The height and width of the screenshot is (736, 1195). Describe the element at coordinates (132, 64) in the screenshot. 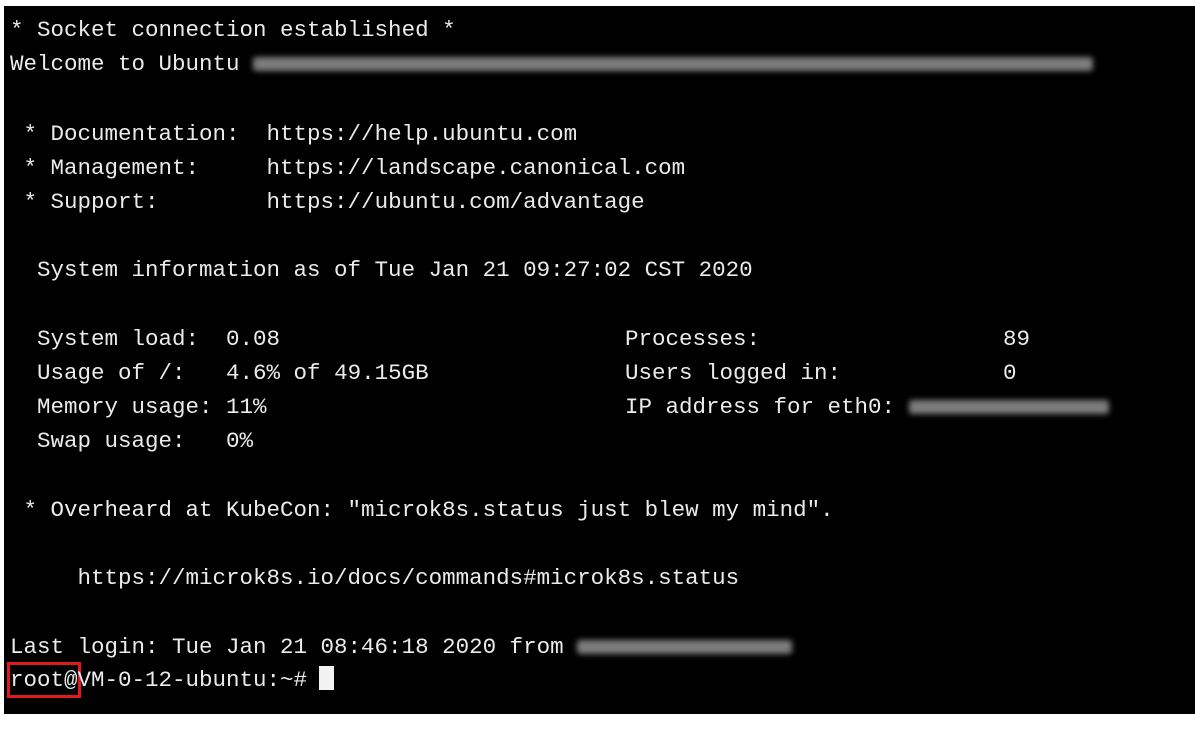

I see `welcome-text: Welcome to Ubuntu` at that location.